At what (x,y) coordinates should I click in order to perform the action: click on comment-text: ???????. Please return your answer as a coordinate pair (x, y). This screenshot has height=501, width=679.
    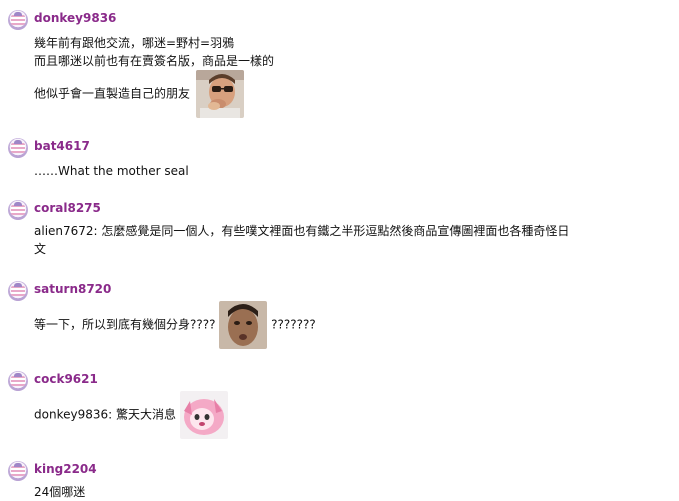
    Looking at the image, I should click on (293, 324).